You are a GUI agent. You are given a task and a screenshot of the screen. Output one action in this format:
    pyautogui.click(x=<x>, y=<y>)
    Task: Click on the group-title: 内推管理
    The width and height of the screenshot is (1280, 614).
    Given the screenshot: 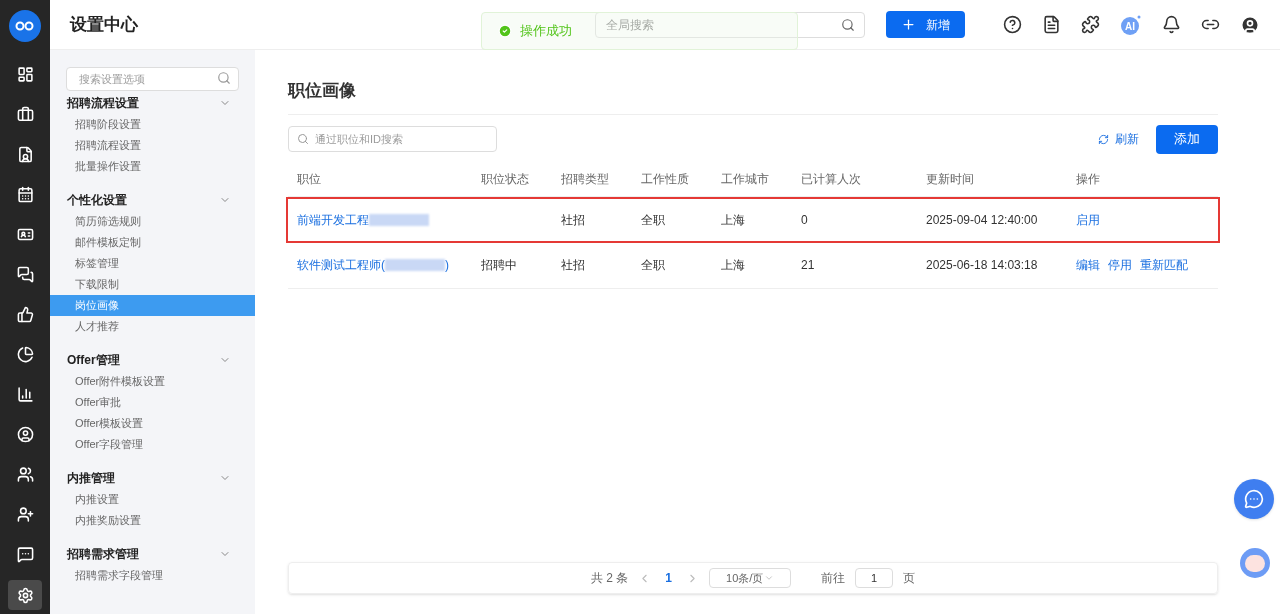 What is the action you would take?
    pyautogui.click(x=91, y=478)
    